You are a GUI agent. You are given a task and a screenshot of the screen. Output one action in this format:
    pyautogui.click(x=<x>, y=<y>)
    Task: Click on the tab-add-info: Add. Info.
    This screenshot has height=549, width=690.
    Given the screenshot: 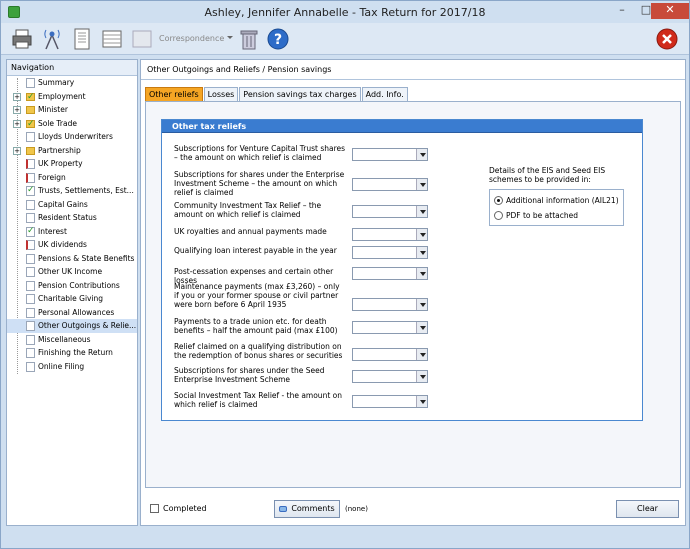 What is the action you would take?
    pyautogui.click(x=384, y=94)
    